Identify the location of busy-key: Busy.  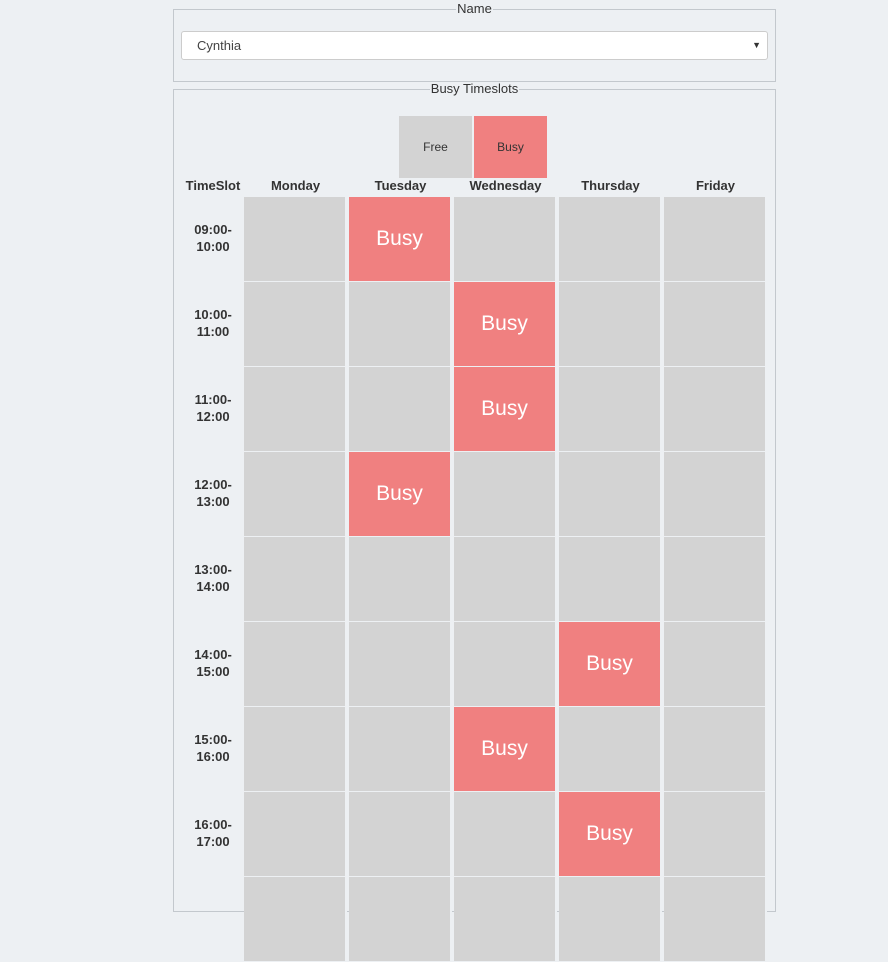
(510, 147).